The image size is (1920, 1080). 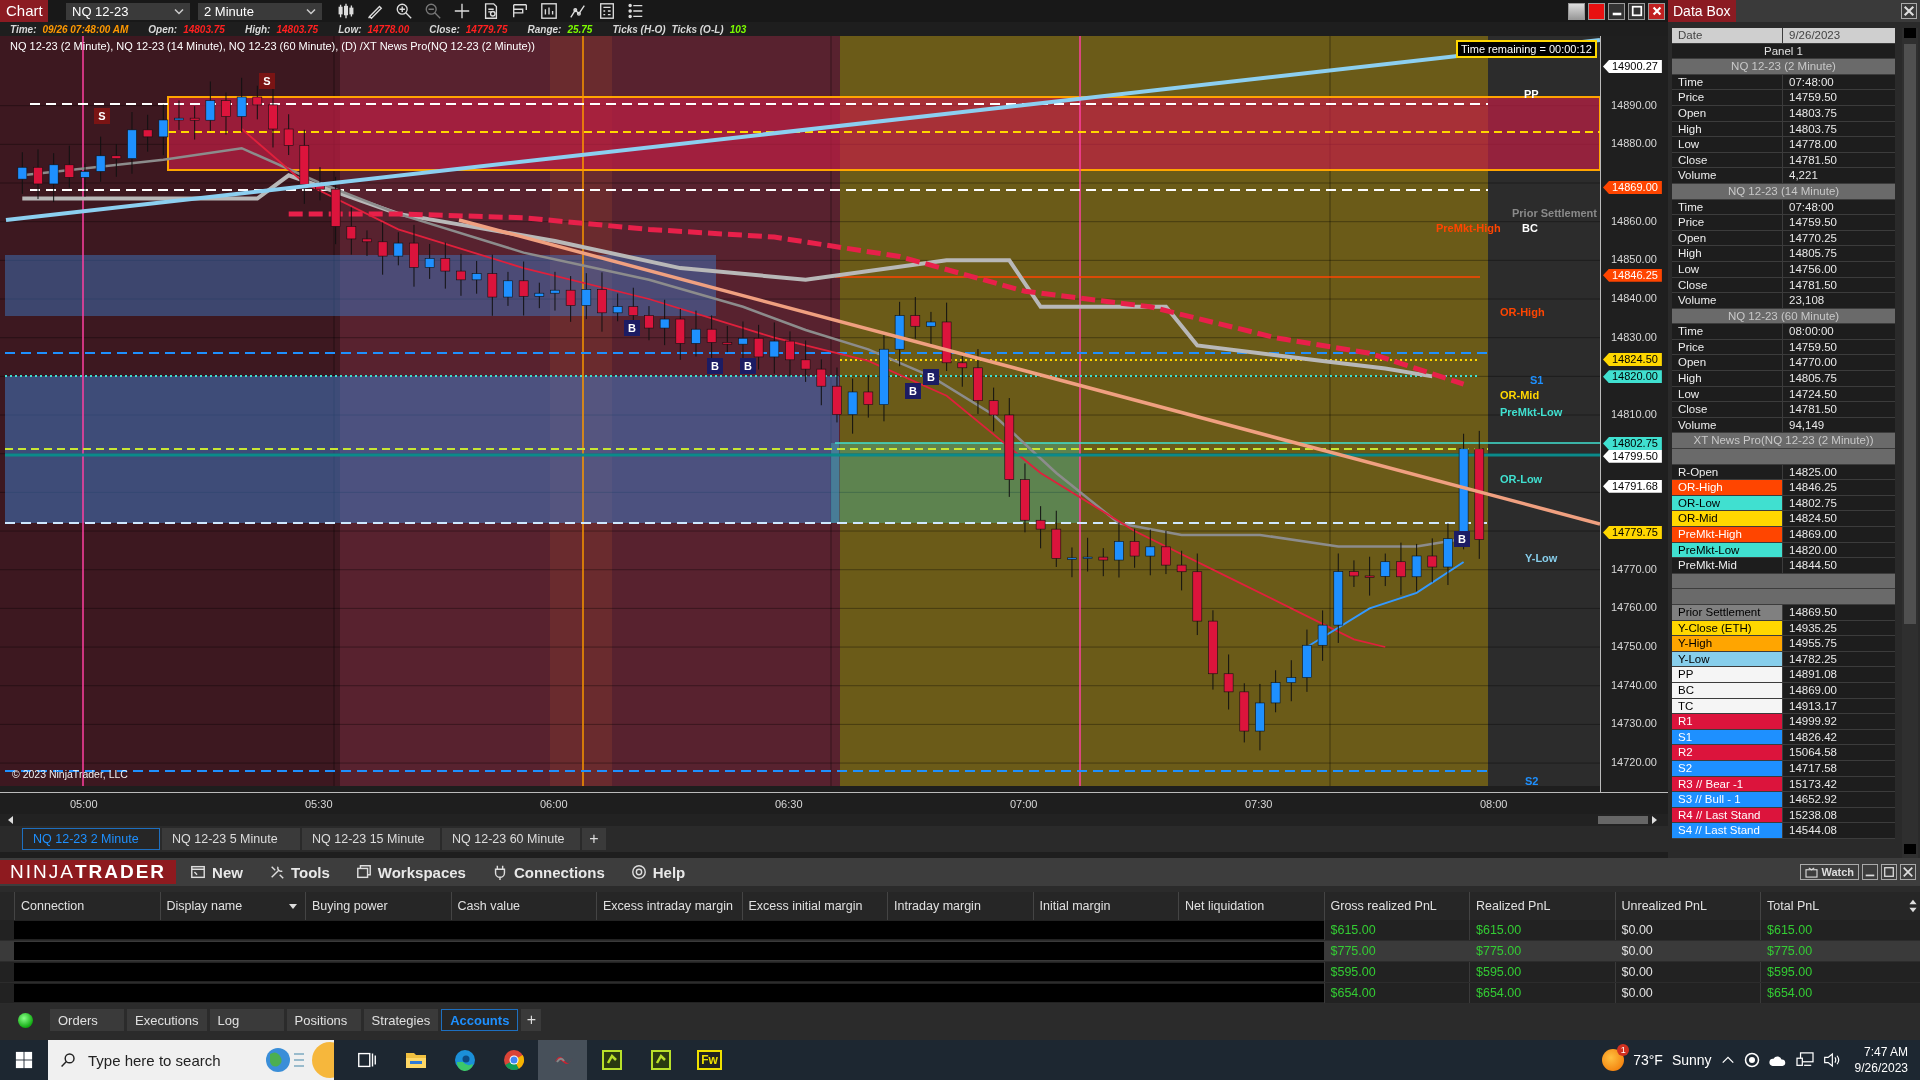 I want to click on field-value: 14717.58, so click(x=1812, y=768).